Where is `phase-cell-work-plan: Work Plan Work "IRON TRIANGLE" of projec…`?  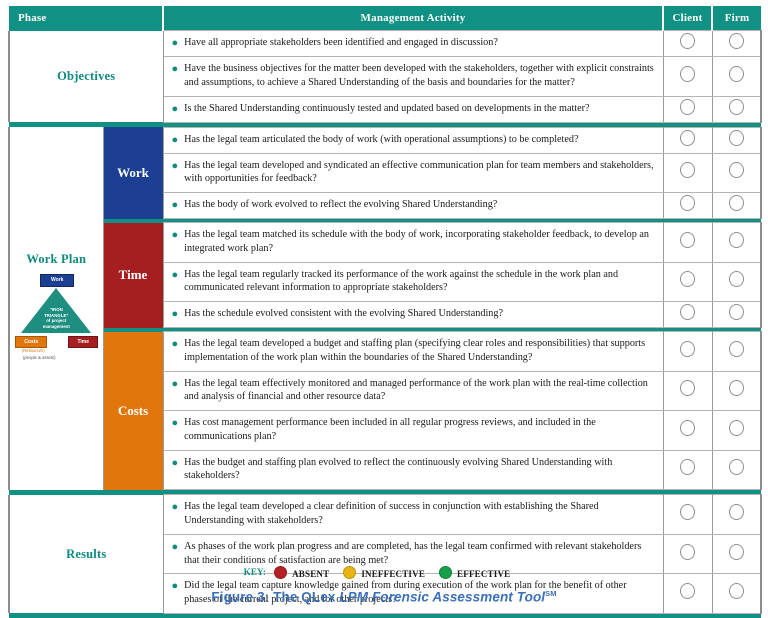 phase-cell-work-plan: Work Plan Work "IRON TRIANGLE" of projec… is located at coordinates (56, 308).